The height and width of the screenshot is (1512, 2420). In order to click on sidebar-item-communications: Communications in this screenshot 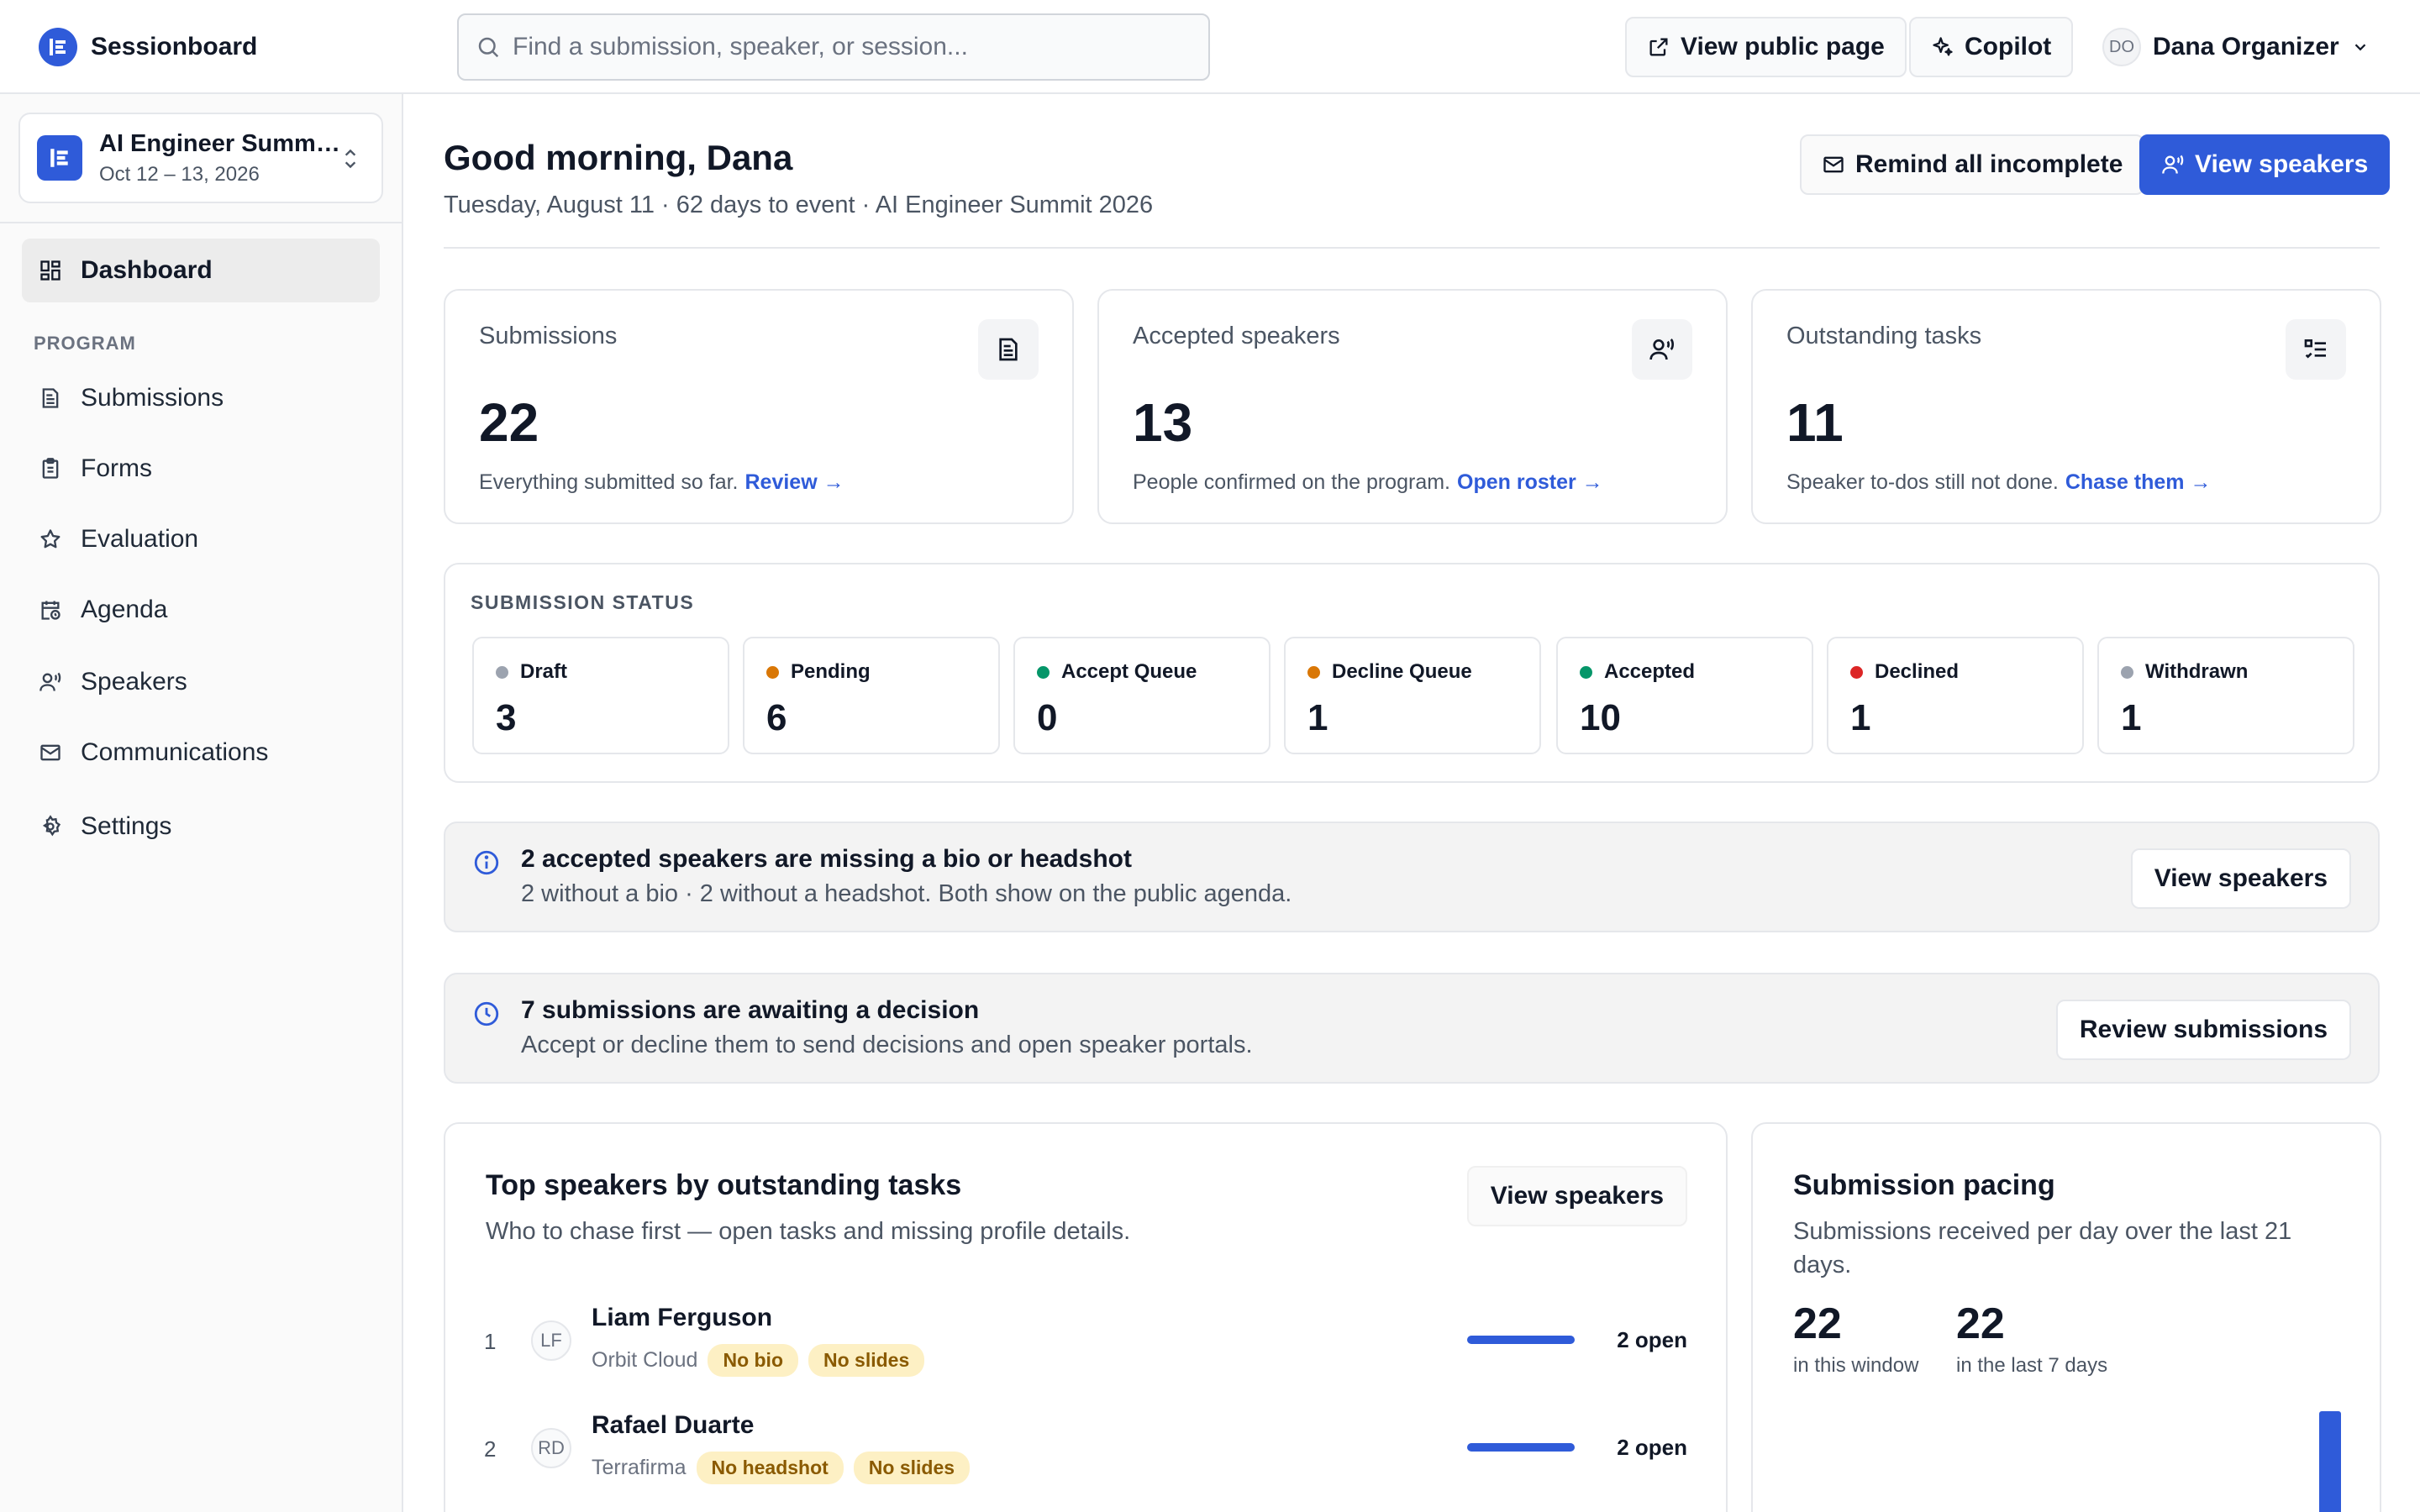, I will do `click(201, 753)`.